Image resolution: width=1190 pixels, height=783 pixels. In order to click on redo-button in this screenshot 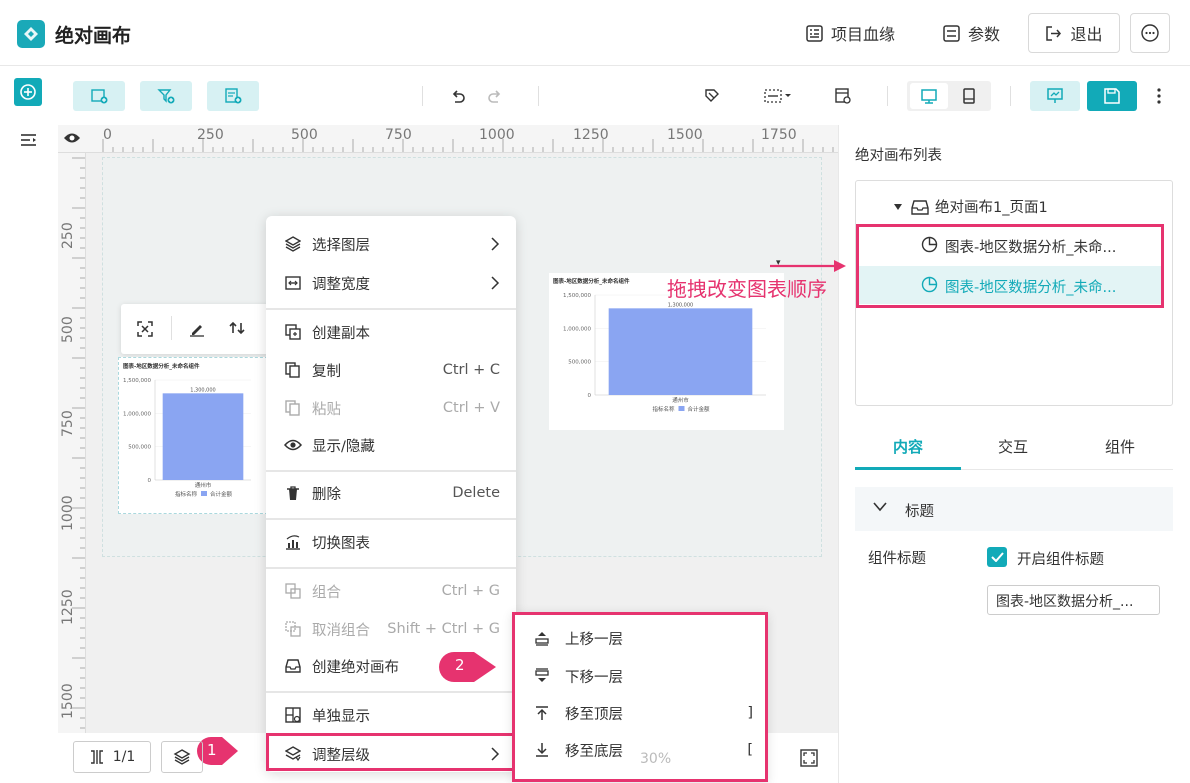, I will do `click(495, 96)`.